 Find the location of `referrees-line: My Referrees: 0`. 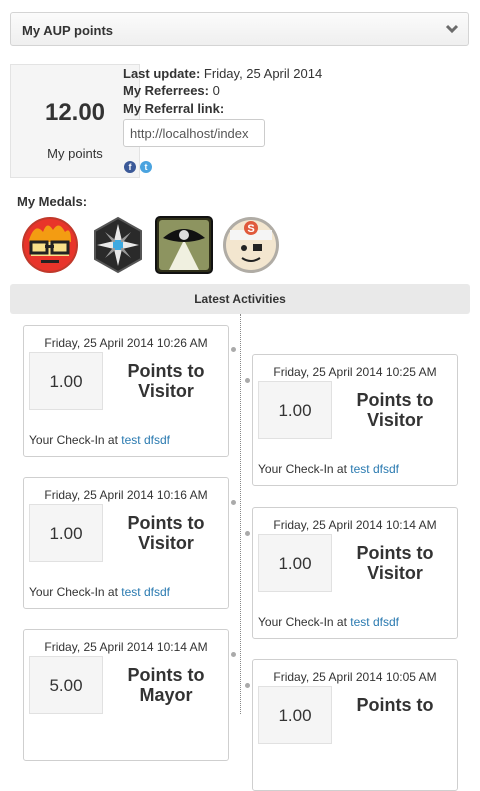

referrees-line: My Referrees: 0 is located at coordinates (171, 90).